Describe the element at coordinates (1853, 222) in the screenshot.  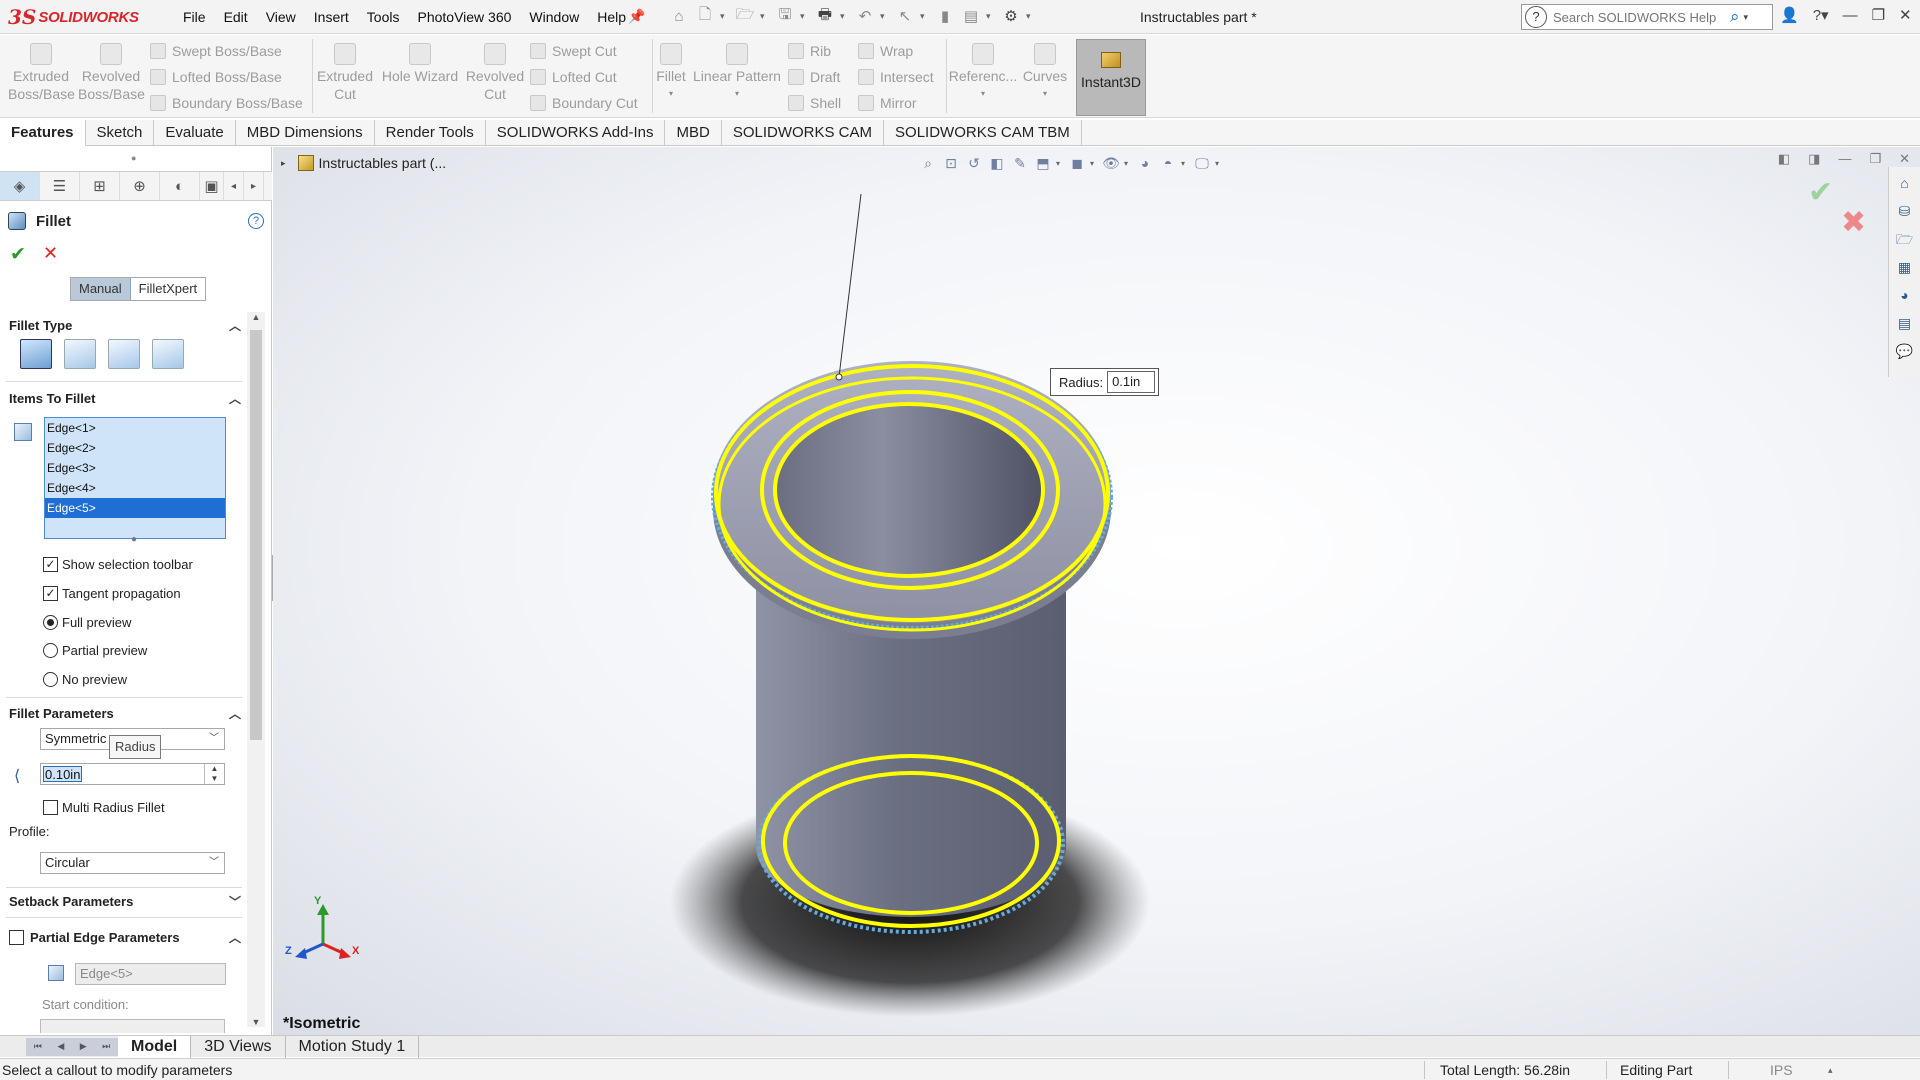
I see `confirmation-cancel-icon: ✖` at that location.